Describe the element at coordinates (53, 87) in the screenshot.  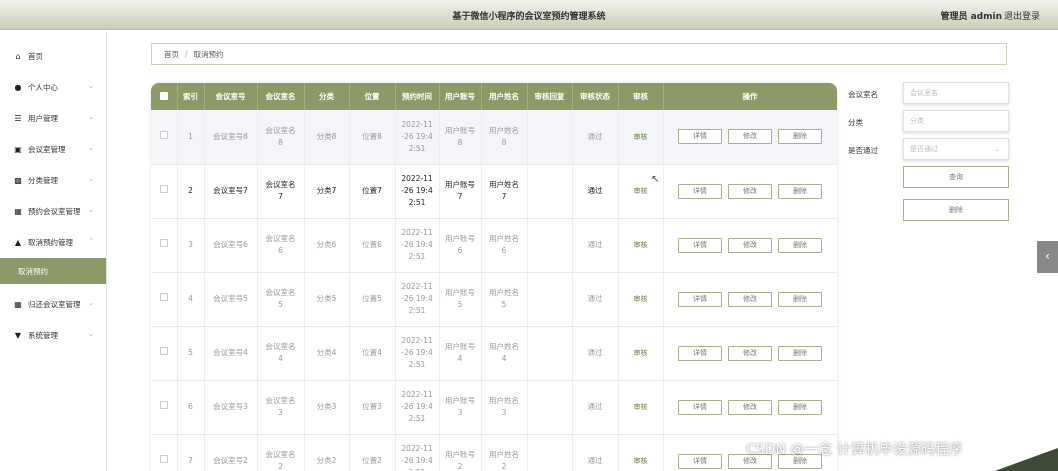
I see `sidebar-item-profile: ● 个人中心 ⌄` at that location.